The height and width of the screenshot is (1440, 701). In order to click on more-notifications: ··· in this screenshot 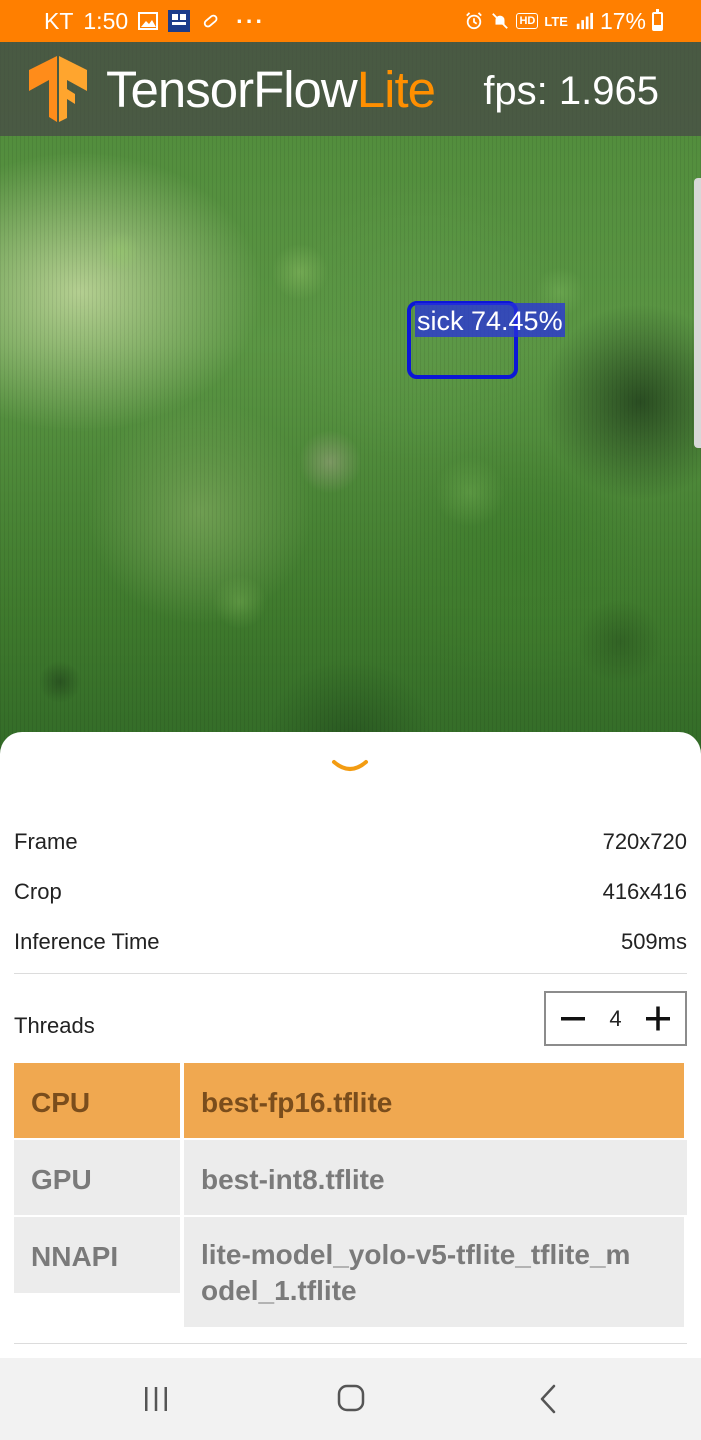, I will do `click(251, 20)`.